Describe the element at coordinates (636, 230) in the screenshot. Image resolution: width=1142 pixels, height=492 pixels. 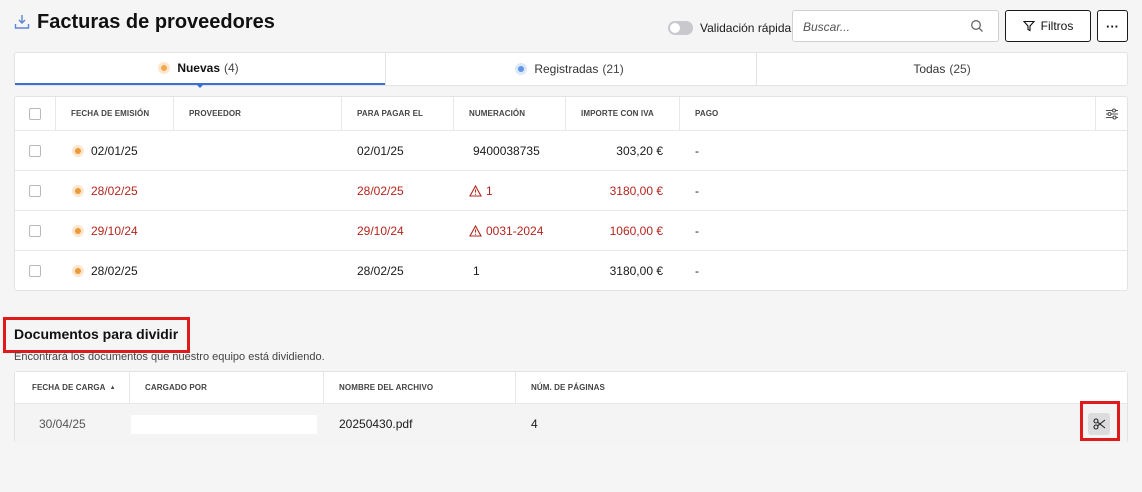
I see `amount: 1060,00 €` at that location.